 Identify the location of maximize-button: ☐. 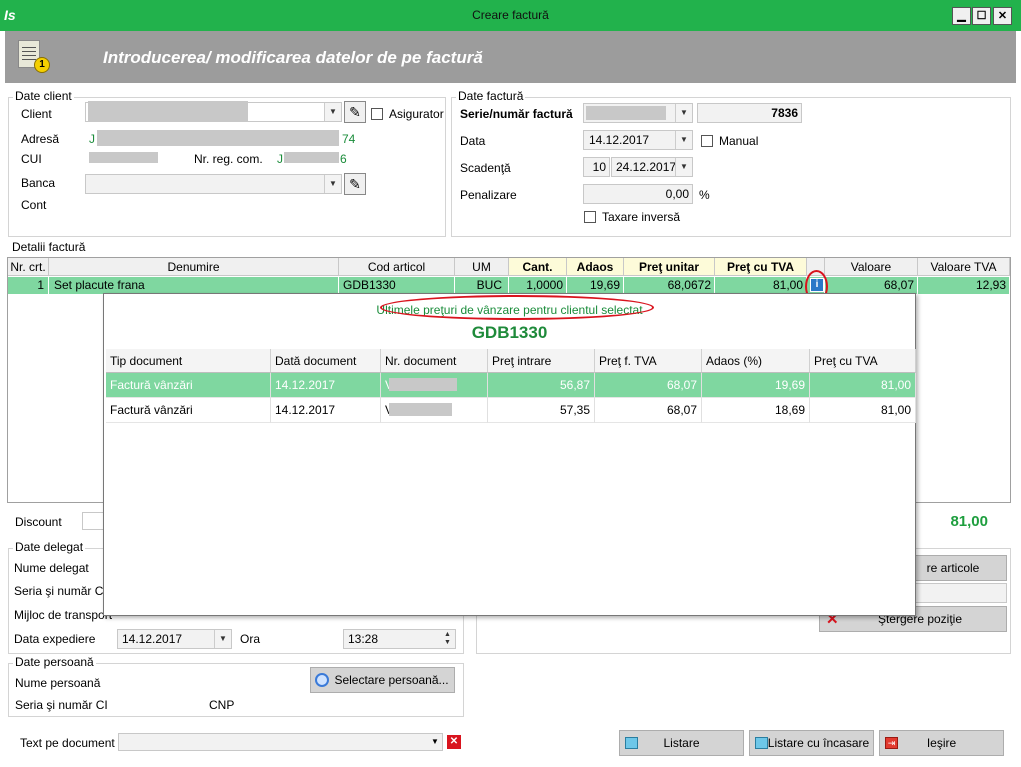
(981, 16).